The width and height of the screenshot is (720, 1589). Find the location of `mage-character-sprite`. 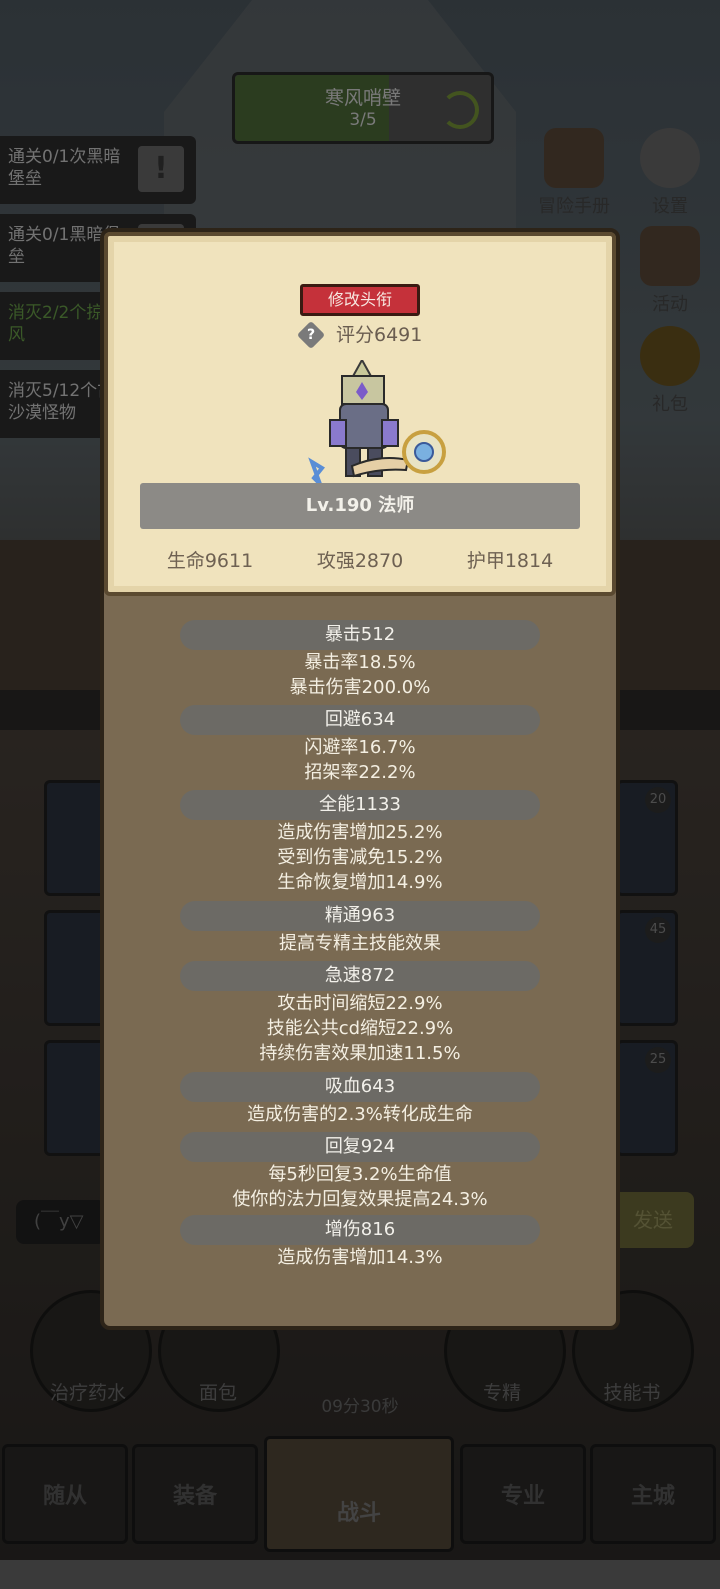

mage-character-sprite is located at coordinates (377, 423).